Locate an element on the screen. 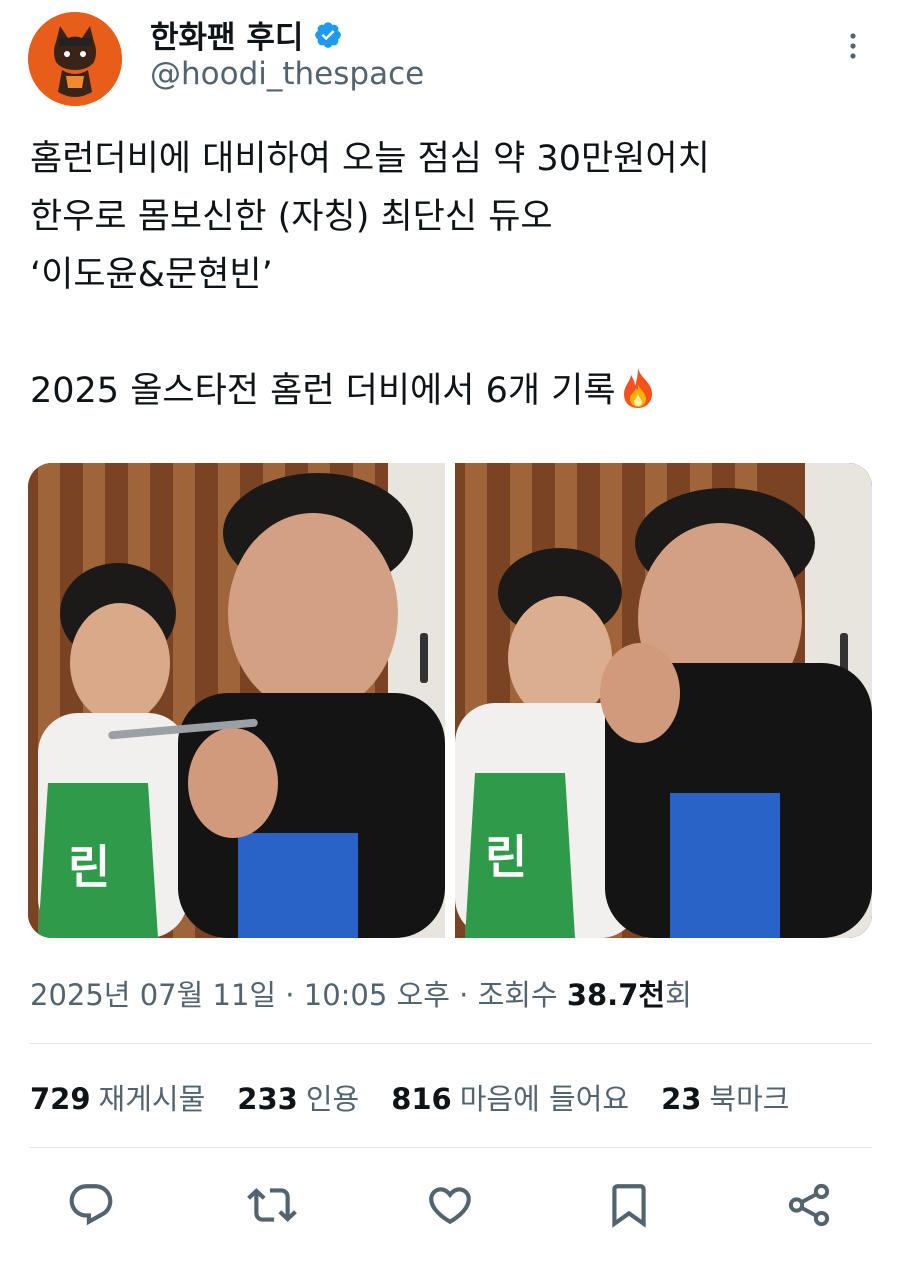  tweet-line: 2025 올스타전 홈런 더비에서 6개 기록 is located at coordinates (323, 391).